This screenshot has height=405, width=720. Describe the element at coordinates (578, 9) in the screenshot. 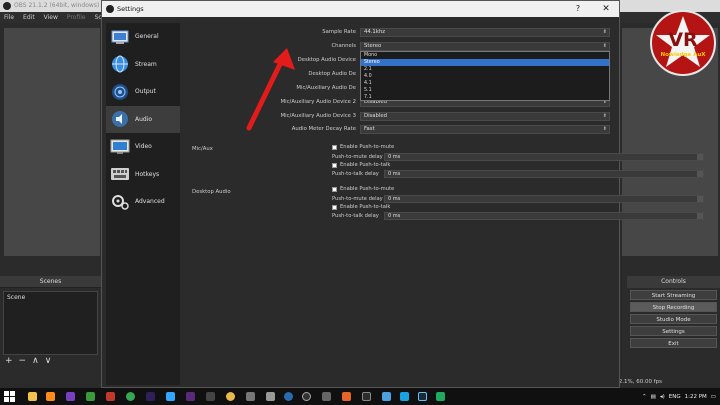

I see `help-button: ?` at that location.